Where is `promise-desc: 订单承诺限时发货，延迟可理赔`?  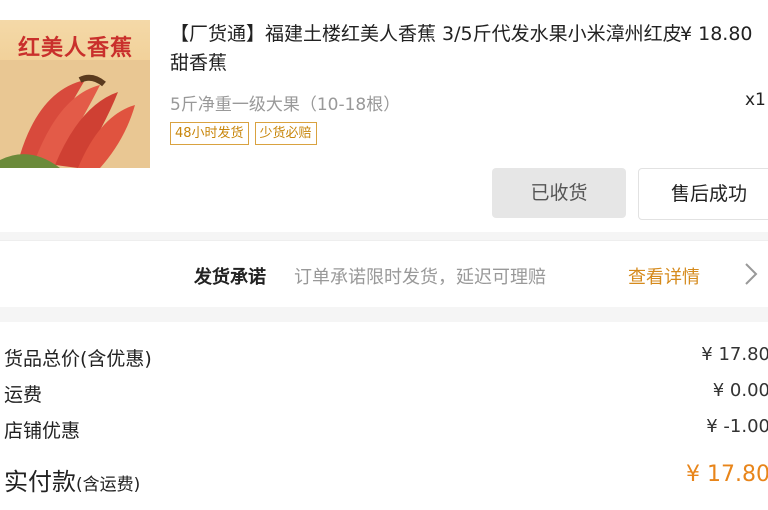 promise-desc: 订单承诺限时发货，延迟可理赔 is located at coordinates (420, 277).